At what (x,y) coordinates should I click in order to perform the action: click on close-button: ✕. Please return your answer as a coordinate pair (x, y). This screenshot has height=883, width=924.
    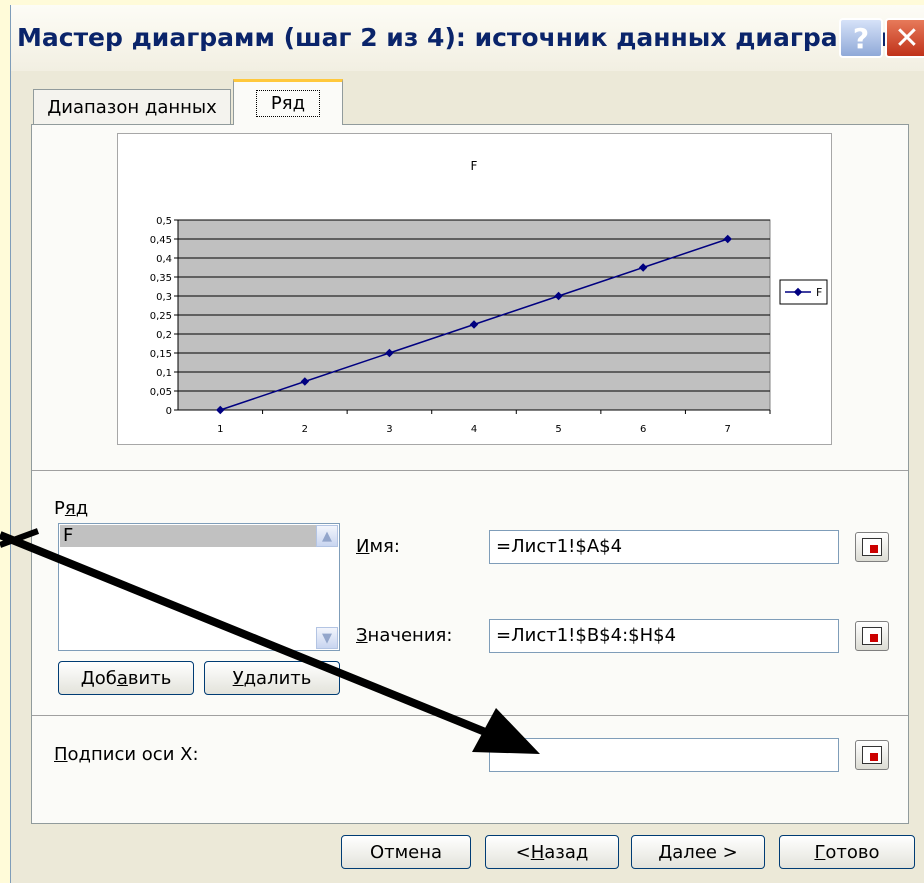
    Looking at the image, I should click on (904, 38).